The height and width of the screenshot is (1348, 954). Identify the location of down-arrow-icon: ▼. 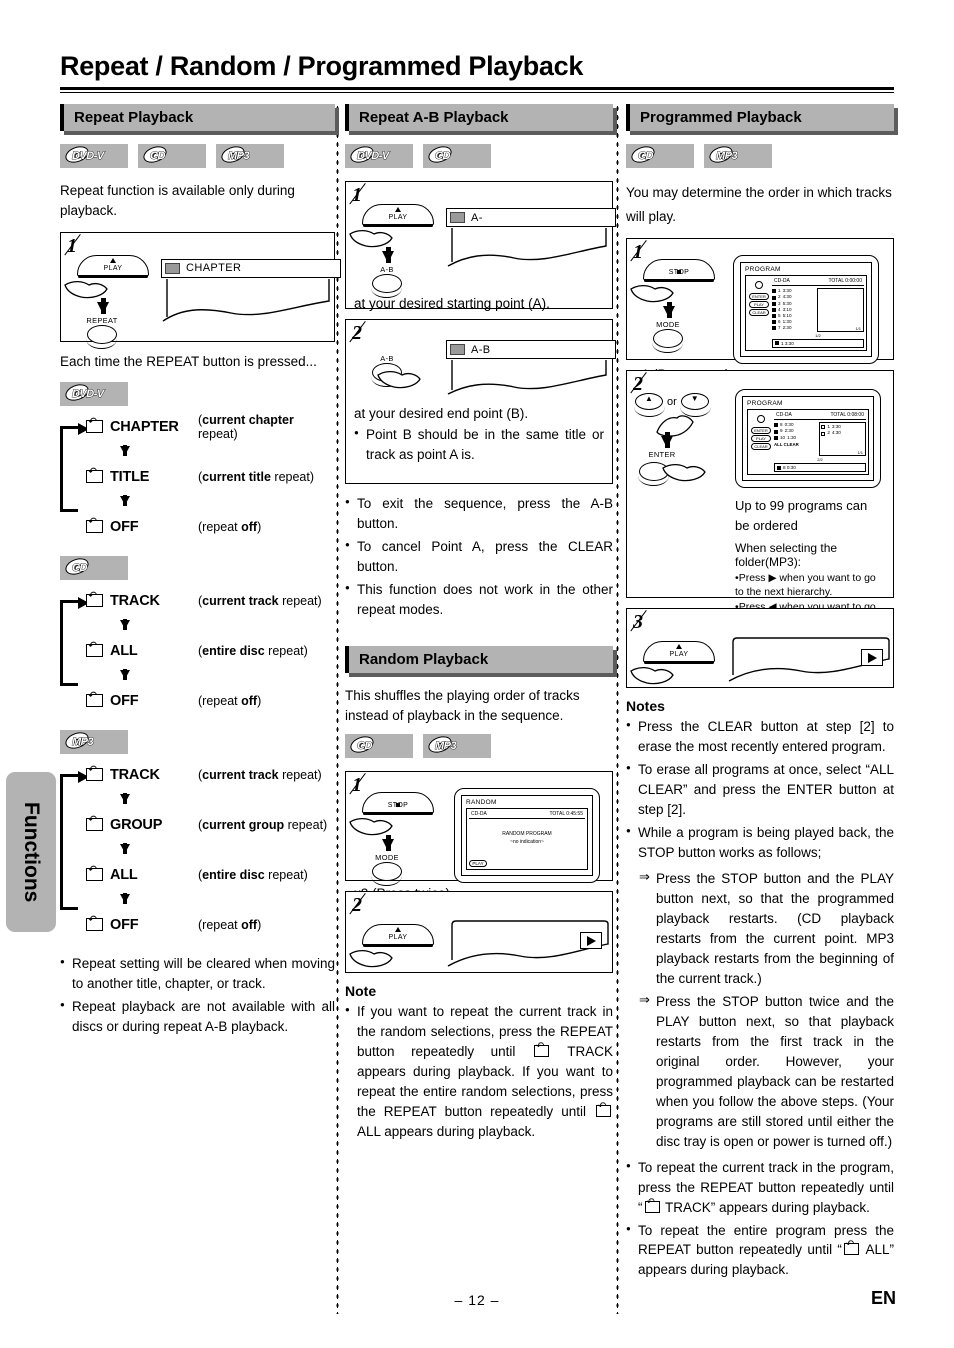
(694, 399).